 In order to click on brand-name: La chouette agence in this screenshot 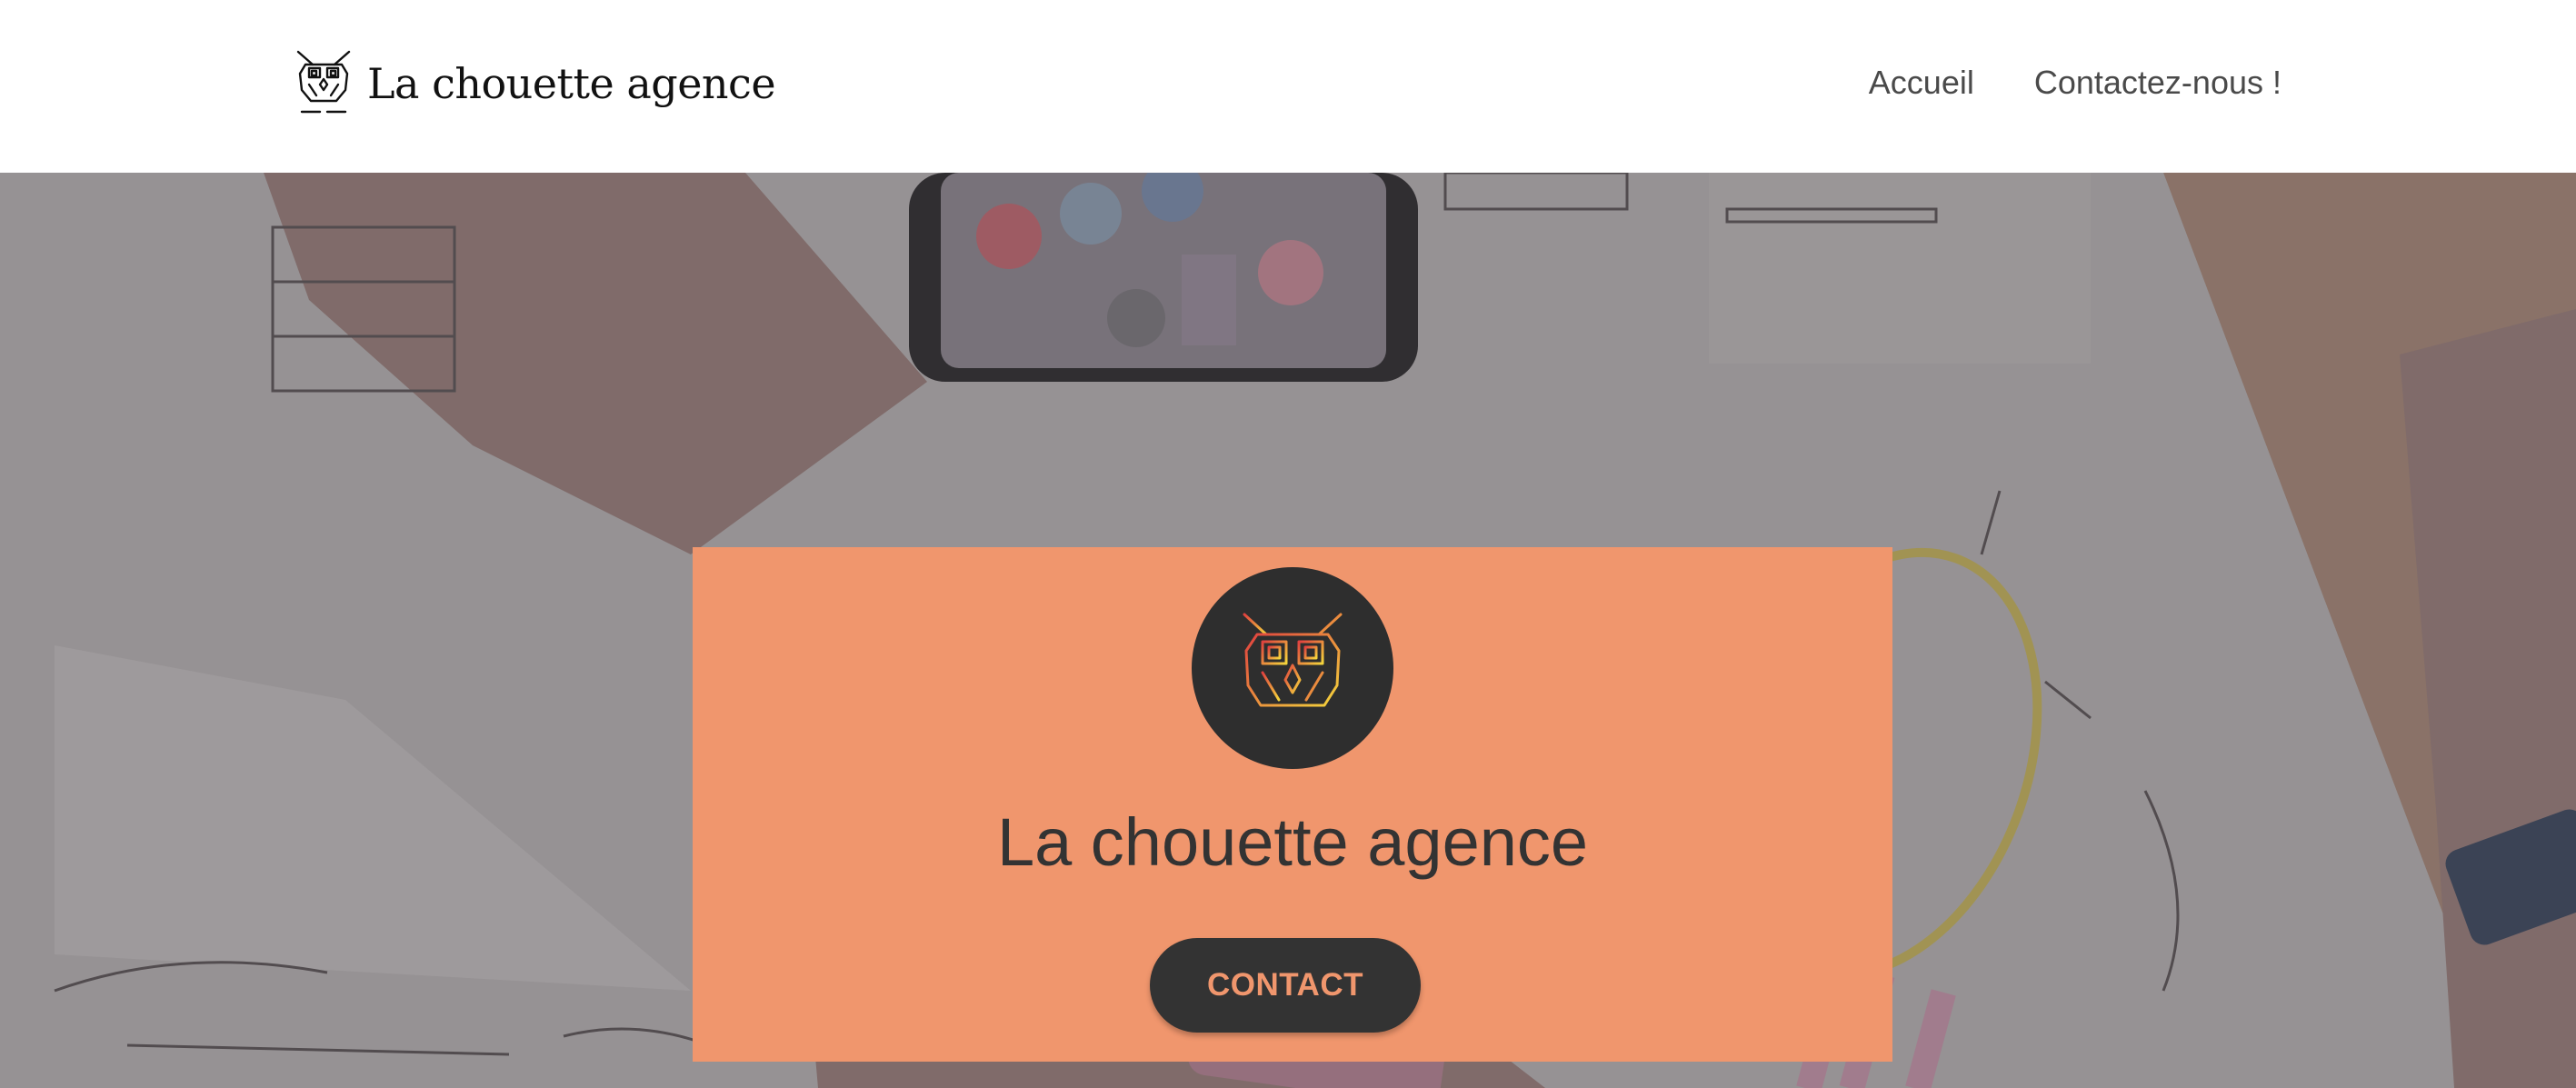, I will do `click(571, 83)`.